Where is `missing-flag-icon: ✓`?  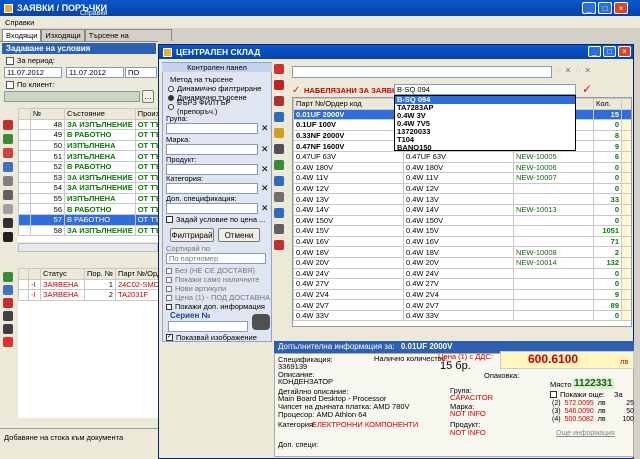
missing-flag-icon: ✓ is located at coordinates (296, 90).